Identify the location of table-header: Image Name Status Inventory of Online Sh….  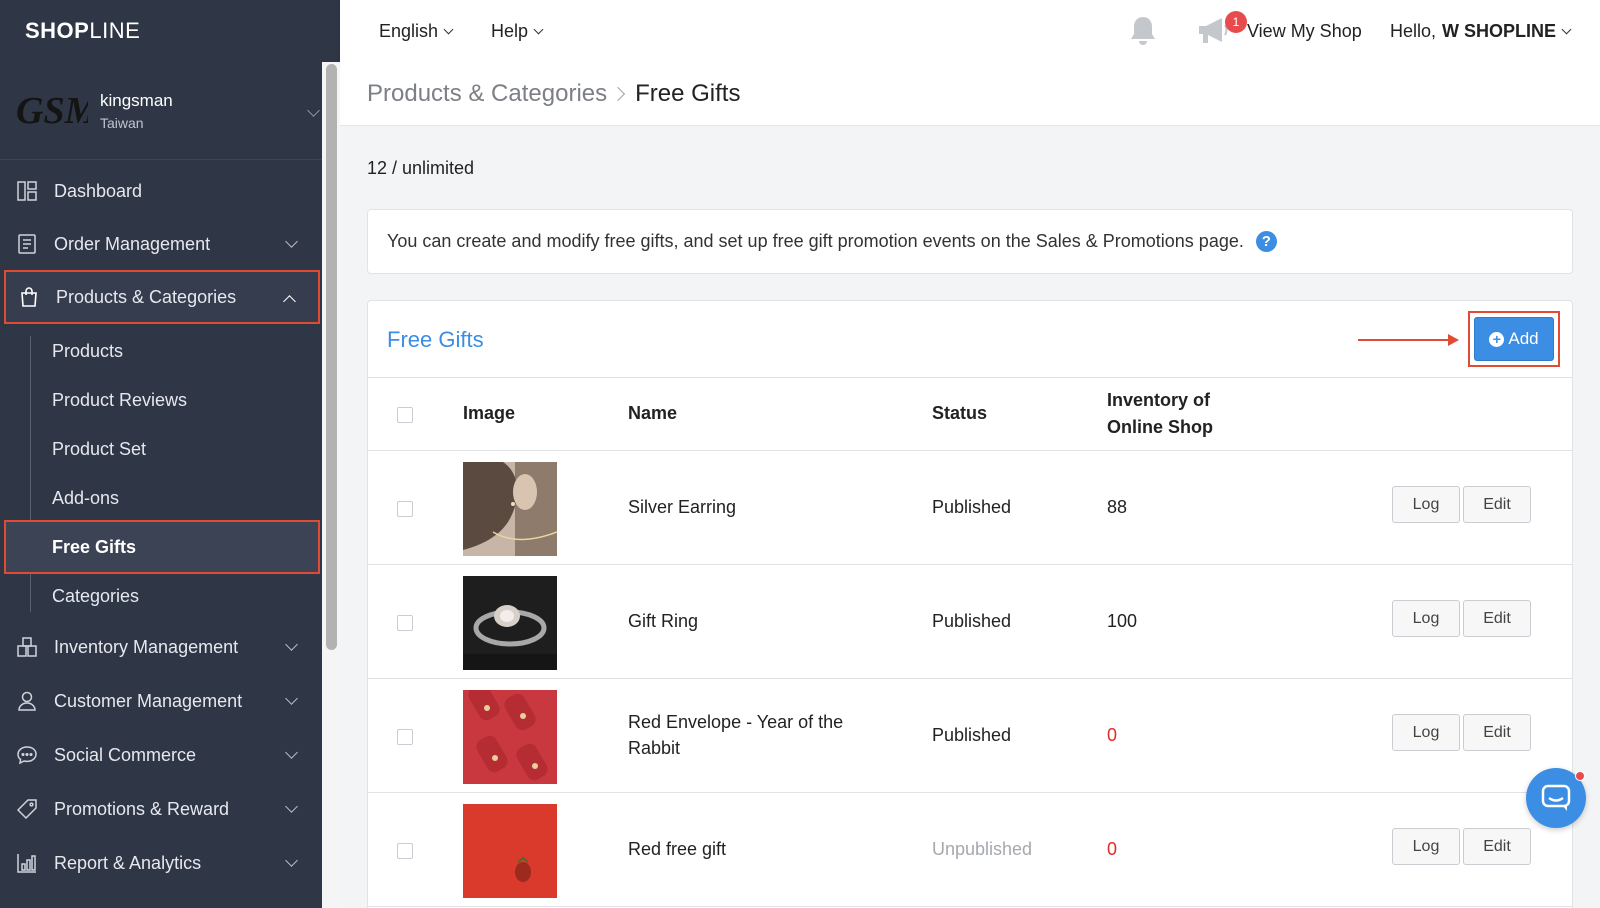
(970, 414).